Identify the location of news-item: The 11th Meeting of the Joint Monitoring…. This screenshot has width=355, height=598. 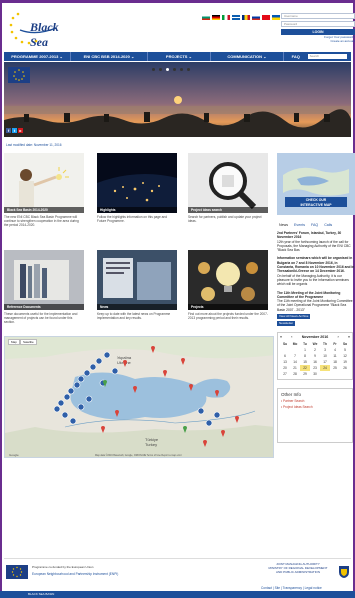
(316, 301).